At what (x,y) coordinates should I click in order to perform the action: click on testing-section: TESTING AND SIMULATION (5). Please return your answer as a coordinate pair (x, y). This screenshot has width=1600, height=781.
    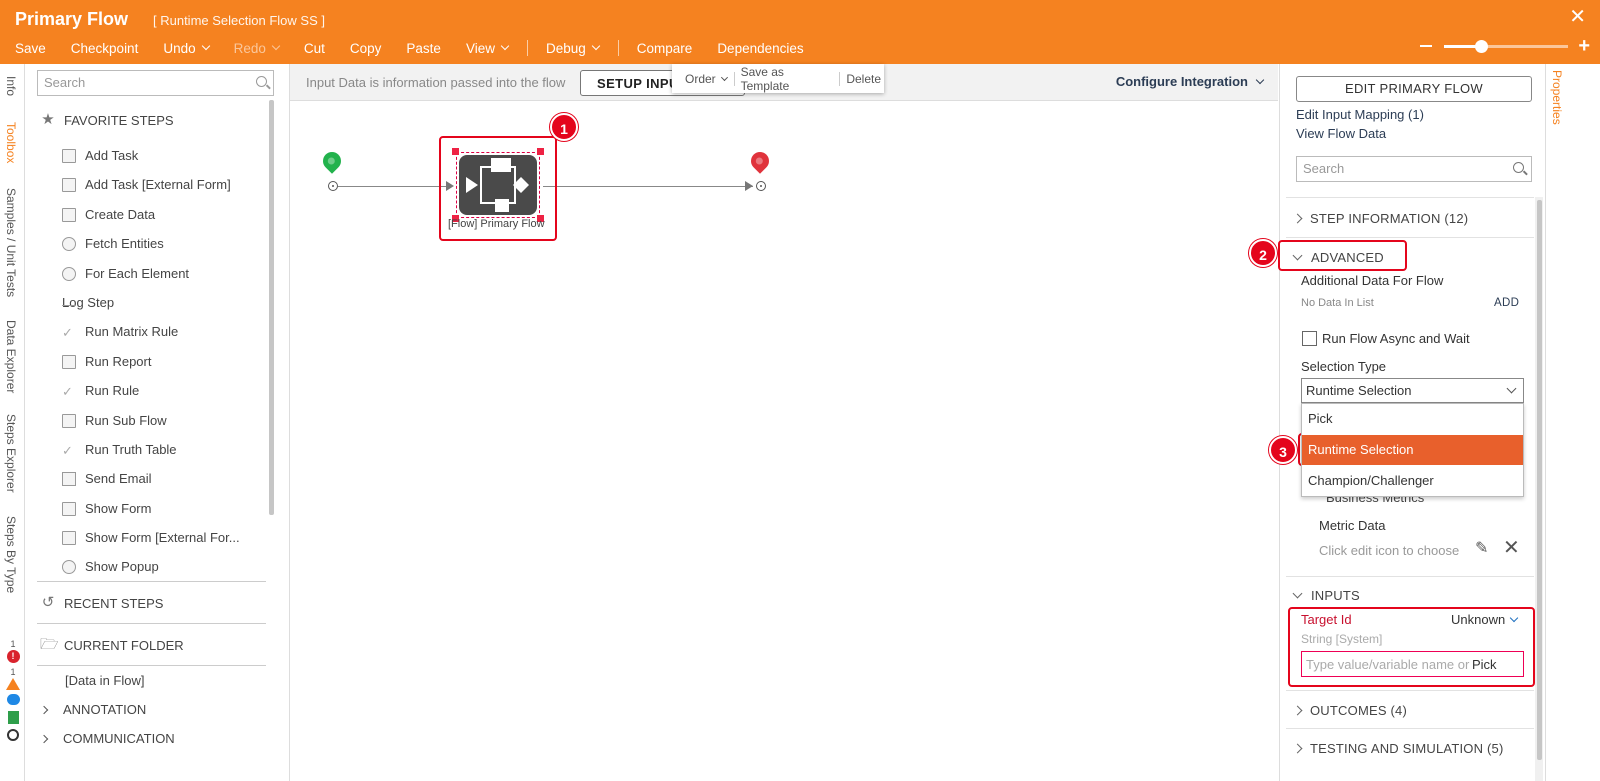
    Looking at the image, I should click on (1397, 748).